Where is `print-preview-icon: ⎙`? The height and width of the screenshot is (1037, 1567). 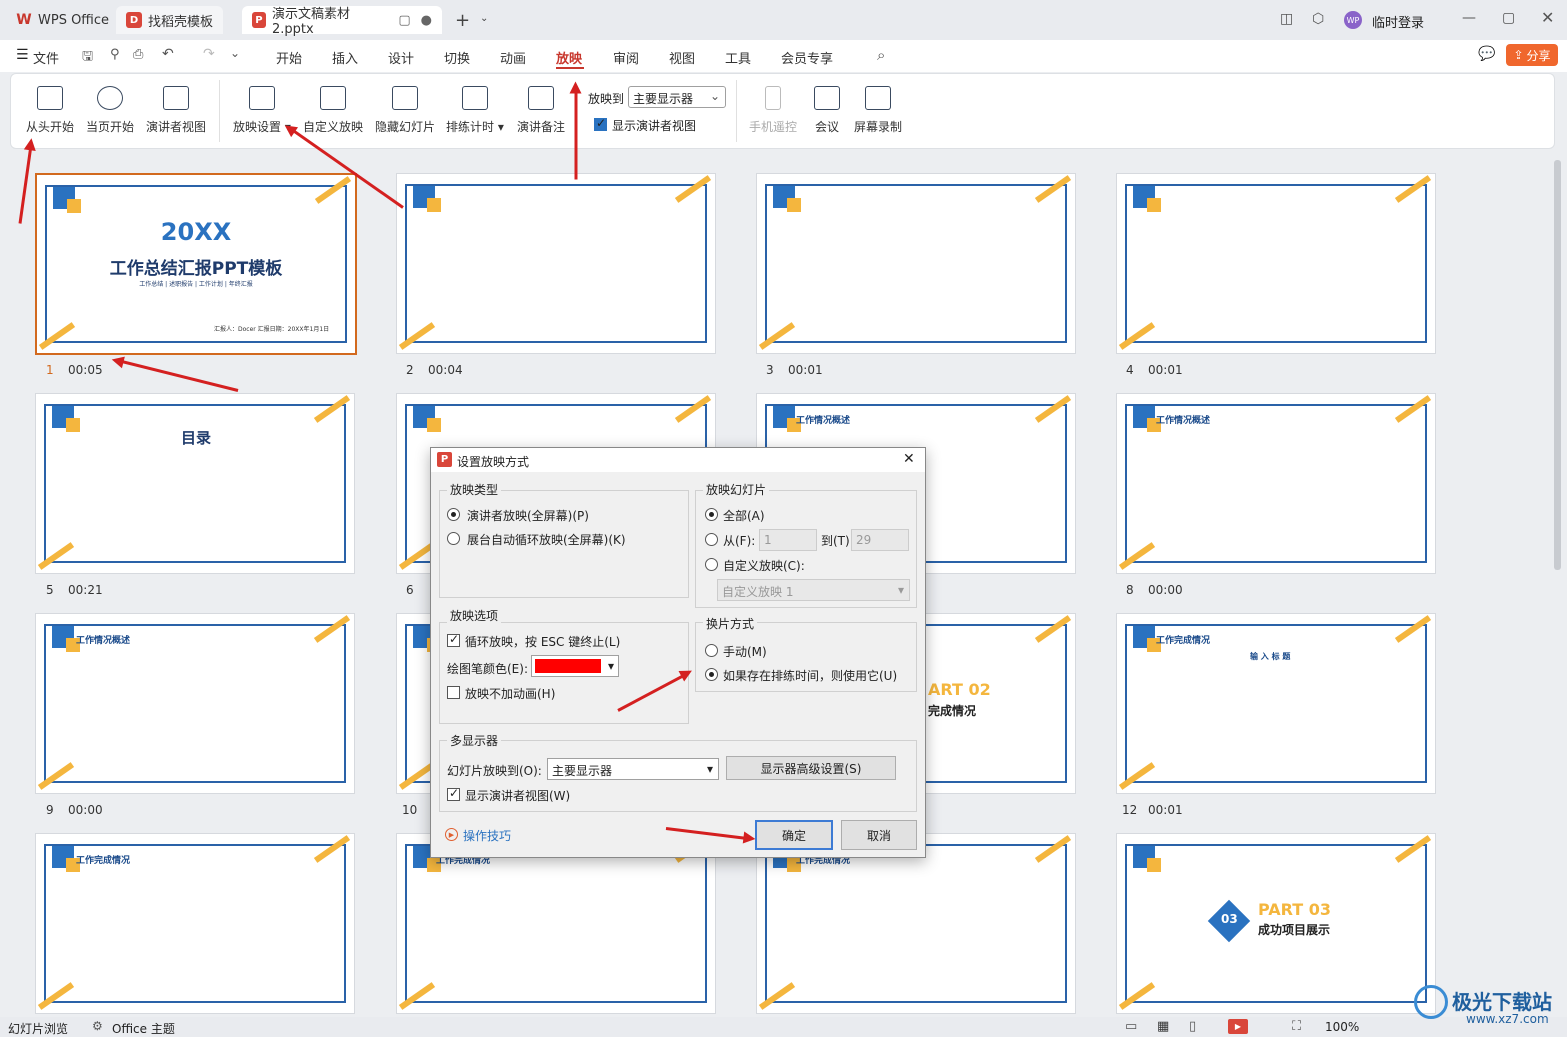 print-preview-icon: ⎙ is located at coordinates (138, 54).